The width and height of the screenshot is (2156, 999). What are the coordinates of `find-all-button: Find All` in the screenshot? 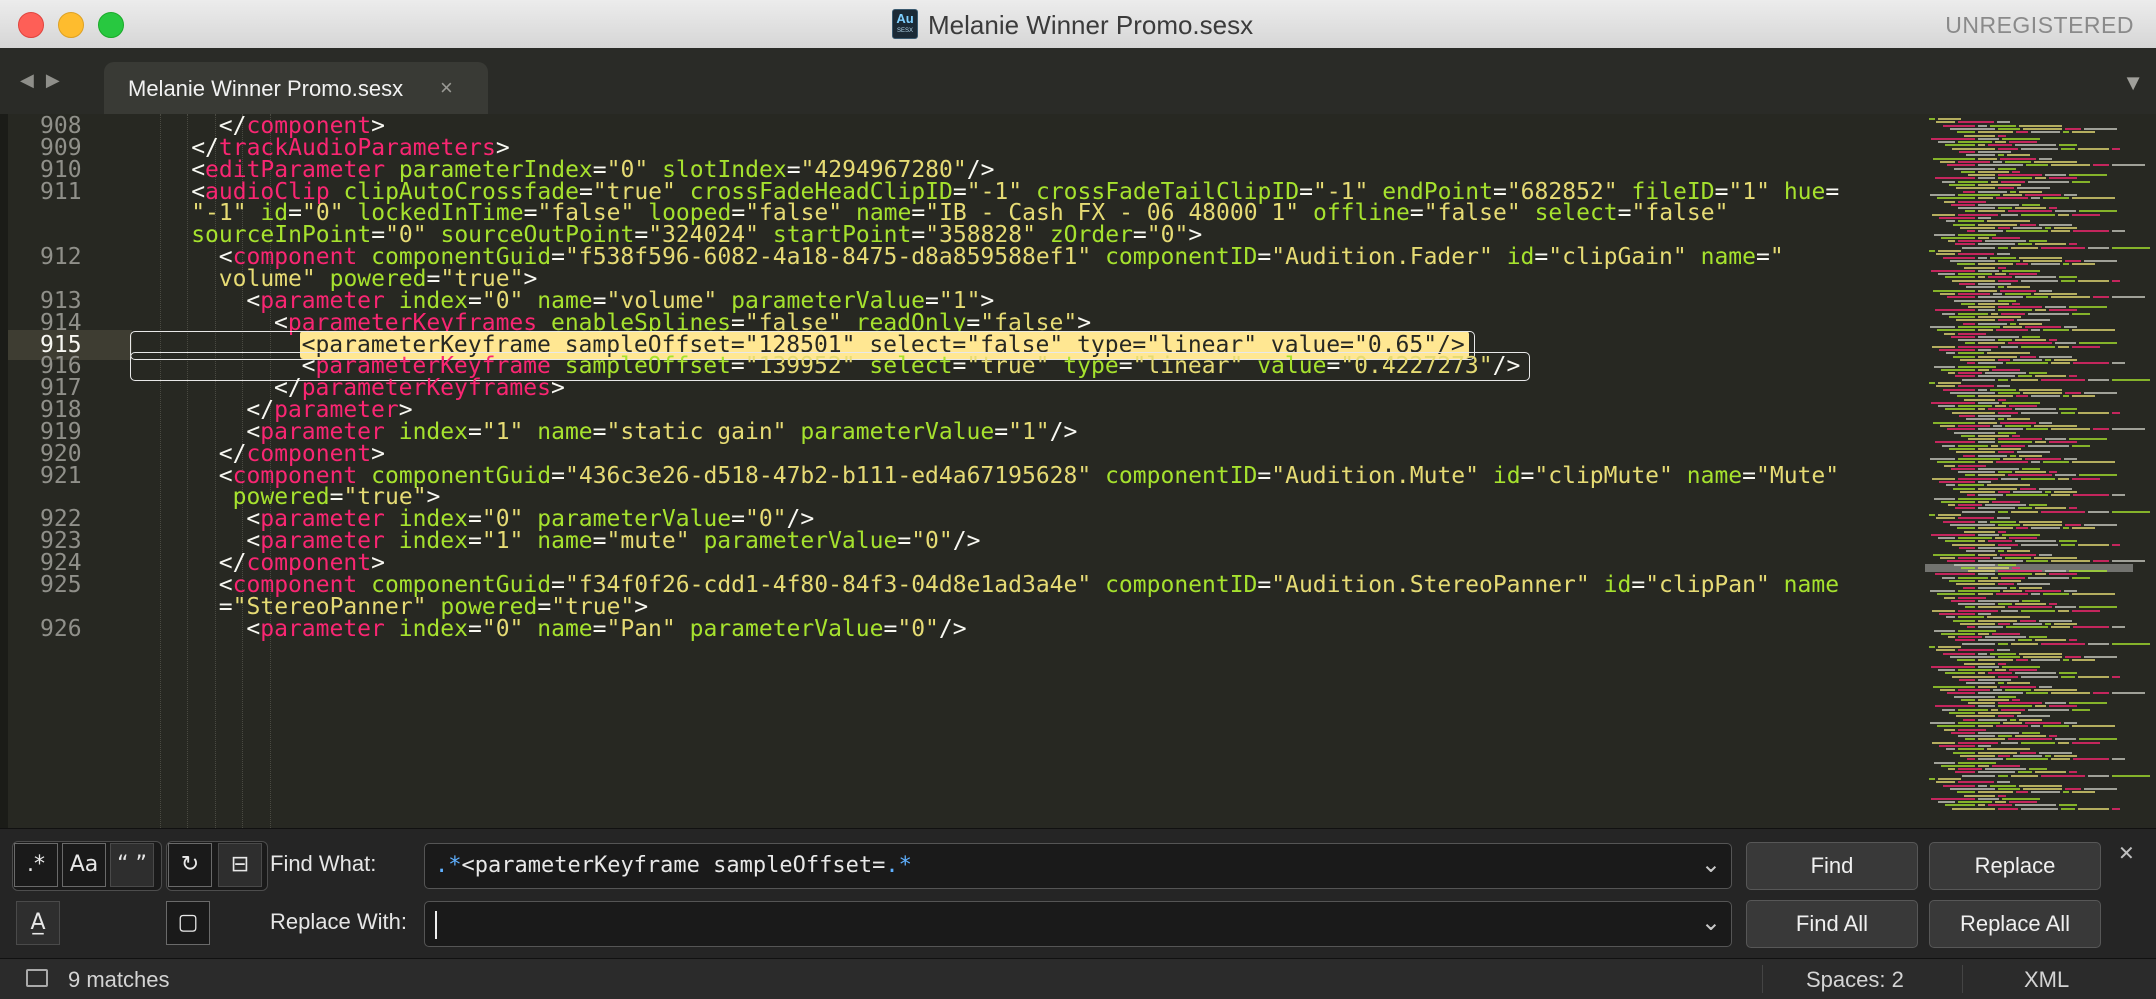 It's located at (1832, 924).